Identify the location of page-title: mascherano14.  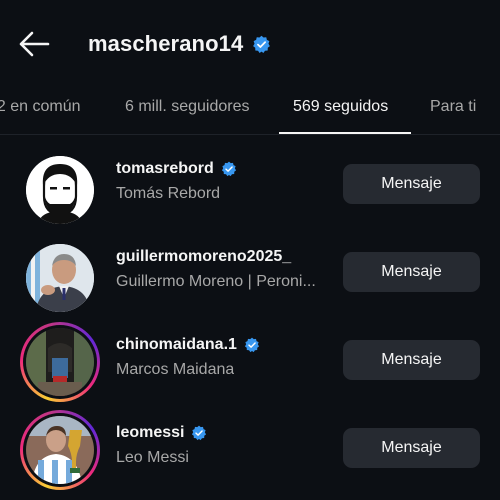
(166, 43).